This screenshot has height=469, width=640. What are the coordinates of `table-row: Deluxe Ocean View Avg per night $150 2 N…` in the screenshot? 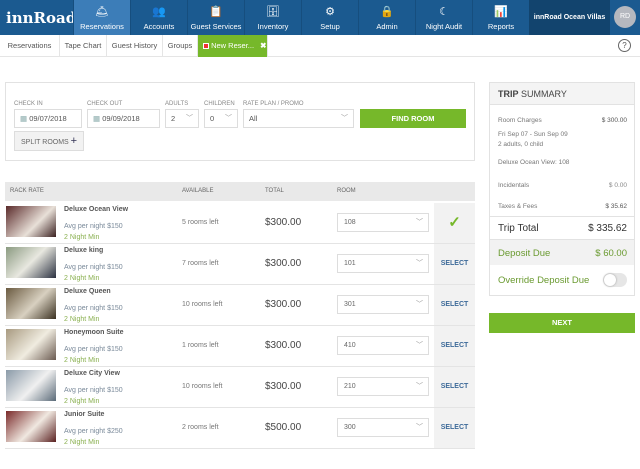 It's located at (240, 223).